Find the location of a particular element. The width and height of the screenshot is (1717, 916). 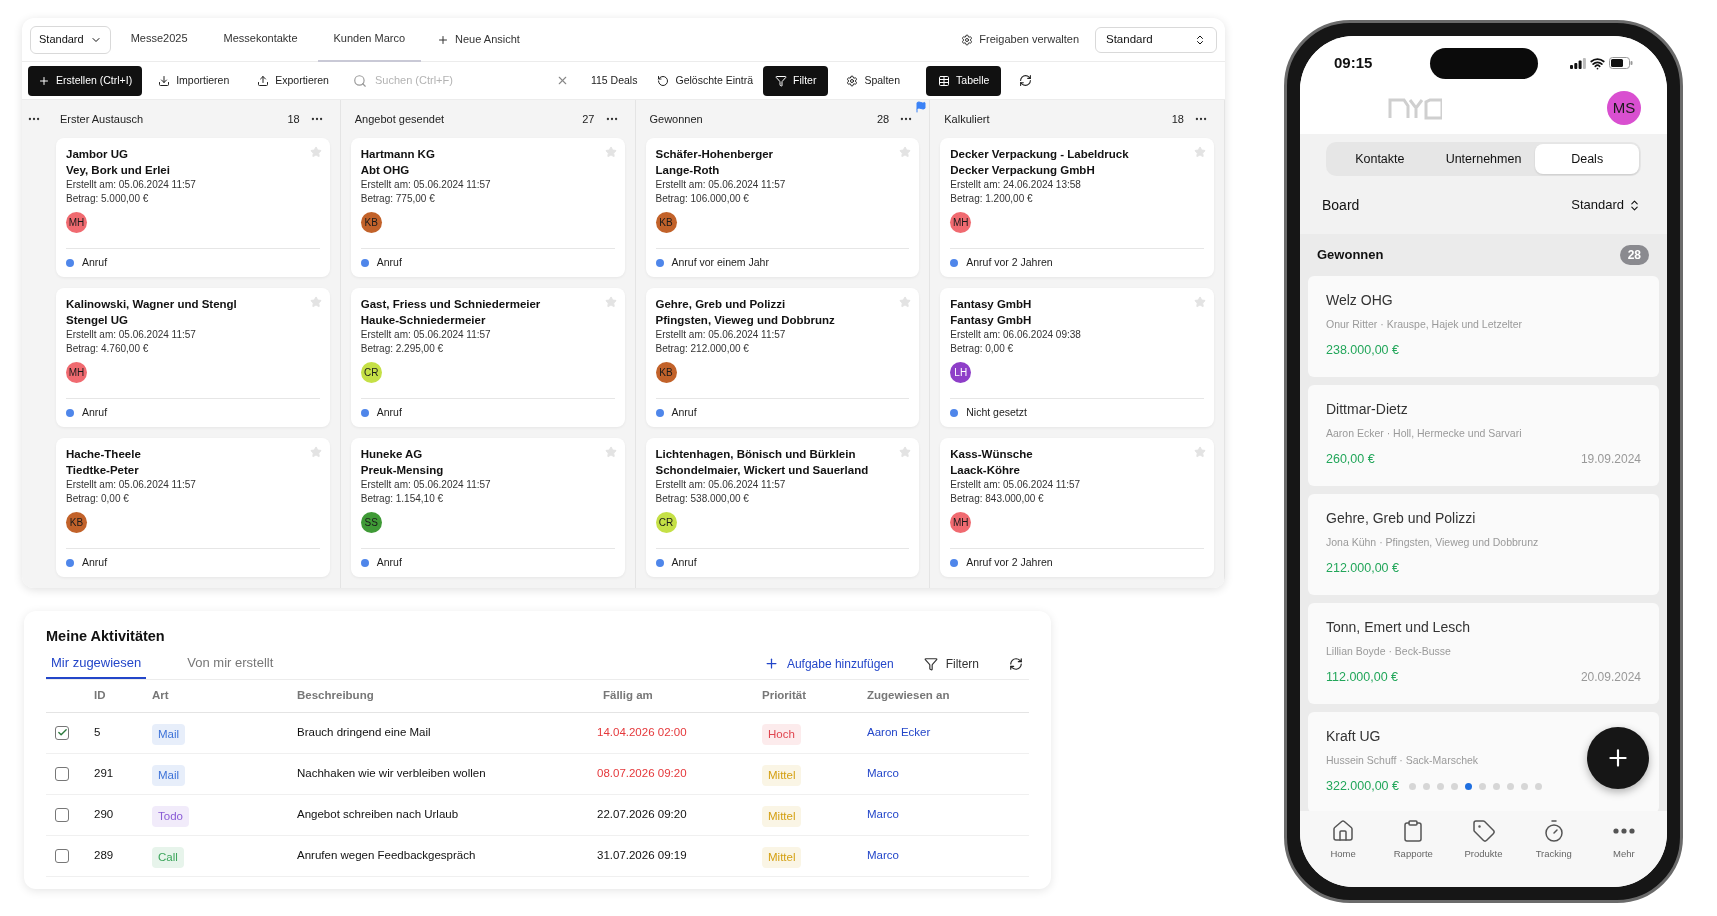

column-title: Gewonnen is located at coordinates (676, 119).